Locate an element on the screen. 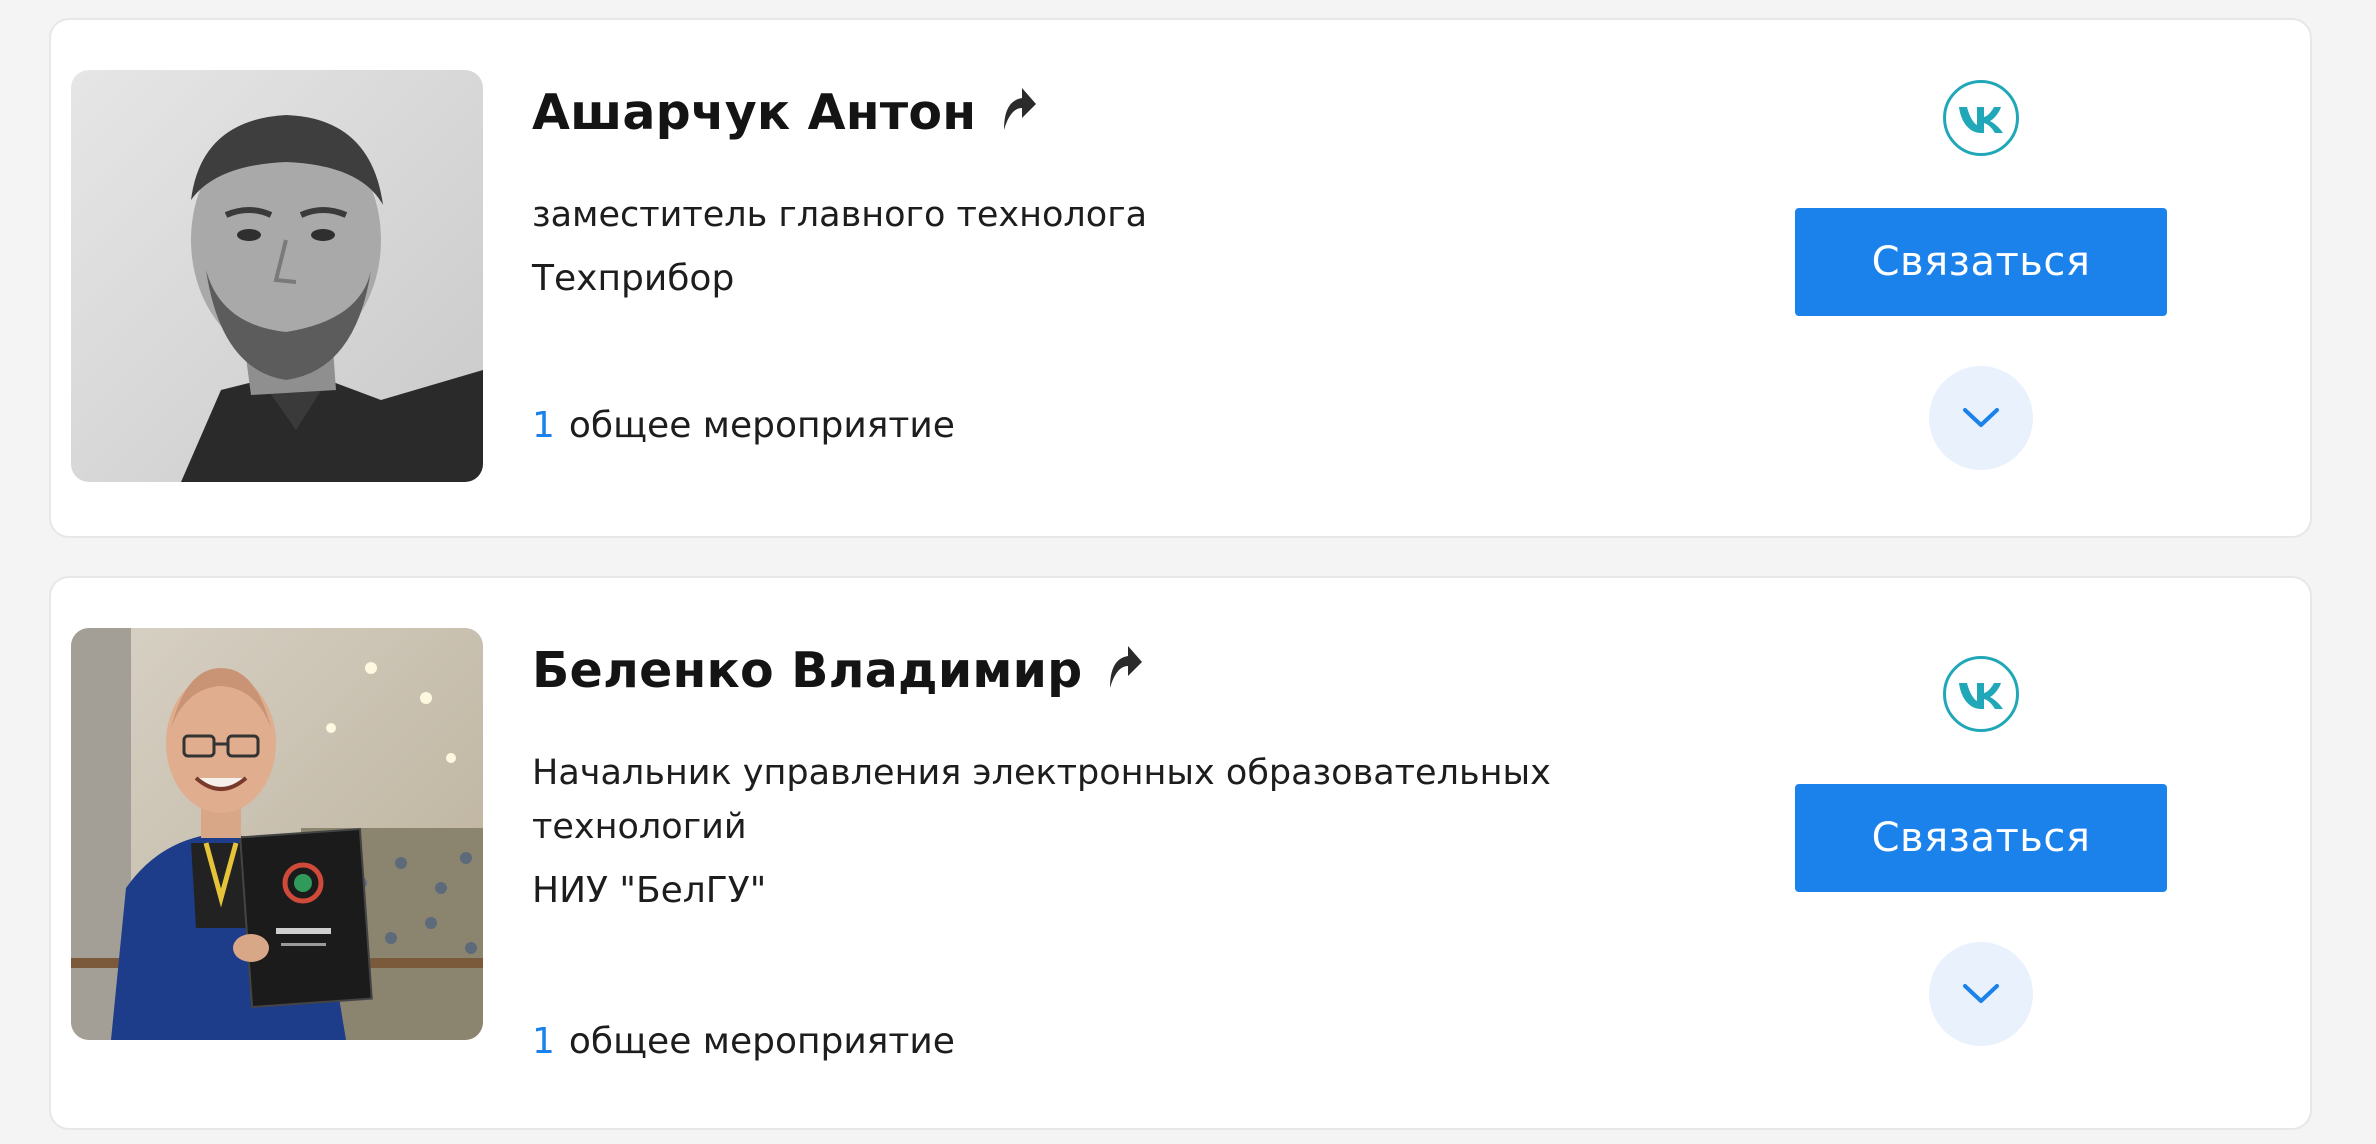  participant-name: Беленко Владимир is located at coordinates (807, 670).